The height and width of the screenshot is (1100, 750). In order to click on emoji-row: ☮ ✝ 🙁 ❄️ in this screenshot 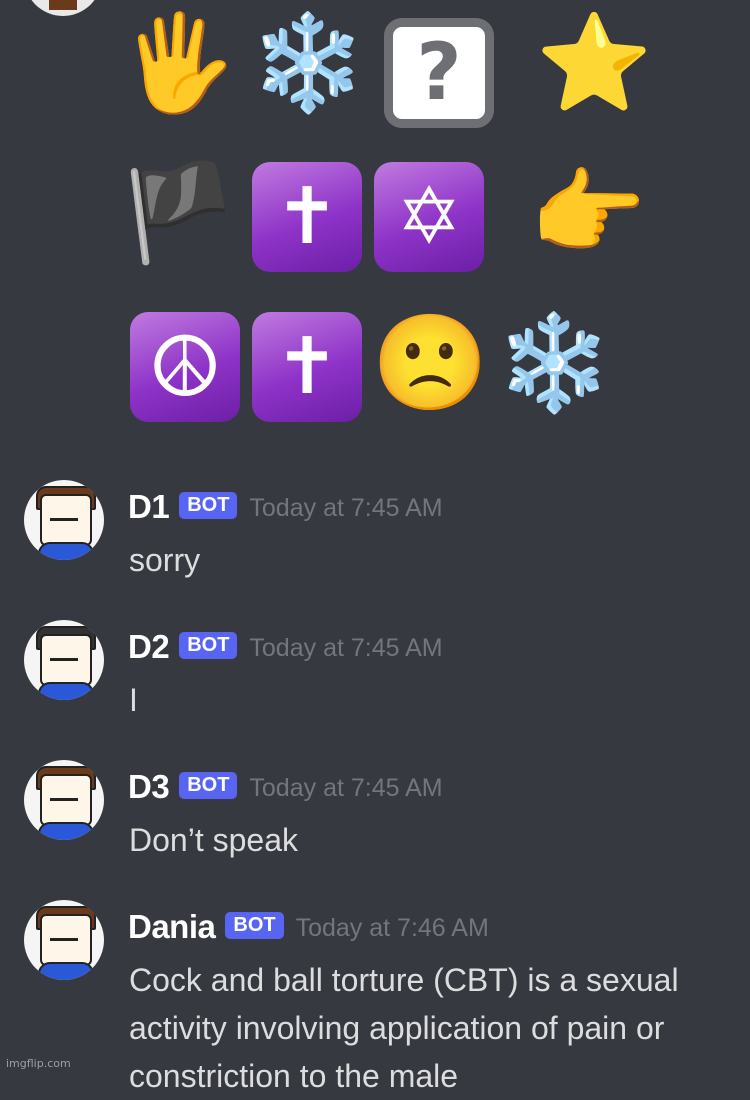, I will do `click(398, 364)`.